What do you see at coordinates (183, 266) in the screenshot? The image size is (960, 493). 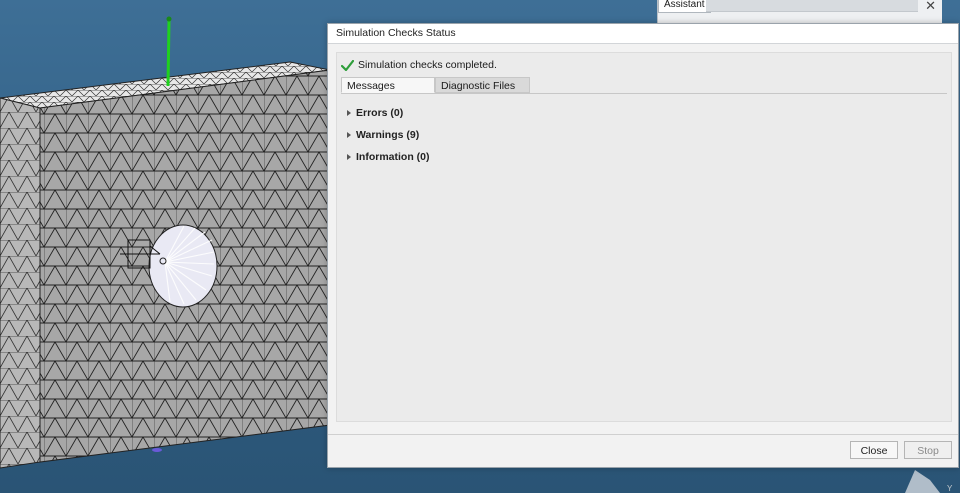 I see `hole-load-region` at bounding box center [183, 266].